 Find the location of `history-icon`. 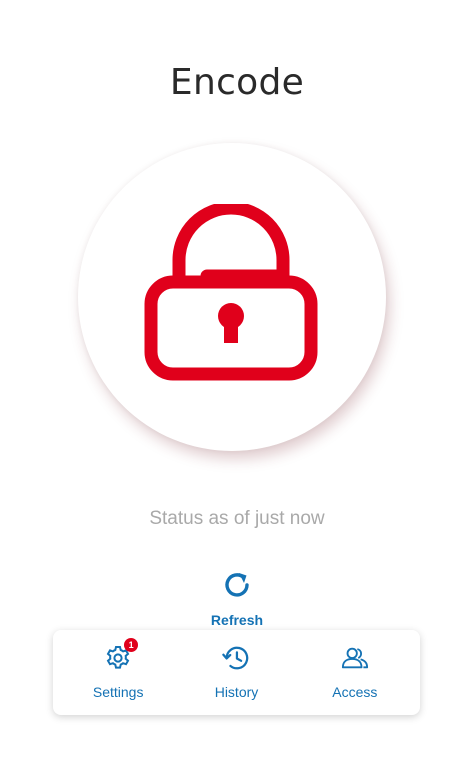

history-icon is located at coordinates (236, 658).